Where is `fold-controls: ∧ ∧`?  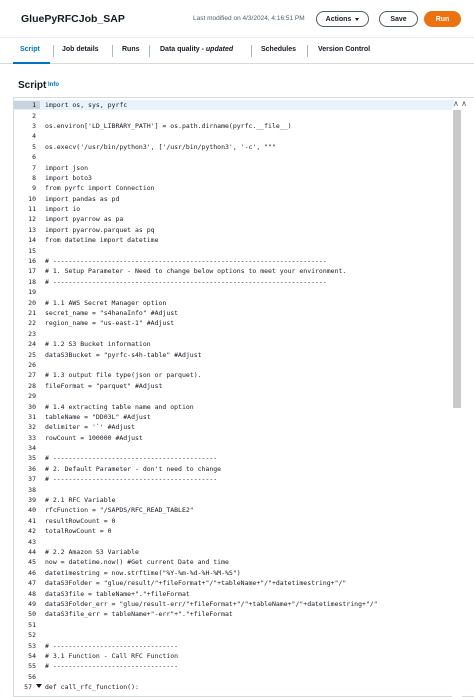
fold-controls: ∧ ∧ is located at coordinates (460, 103).